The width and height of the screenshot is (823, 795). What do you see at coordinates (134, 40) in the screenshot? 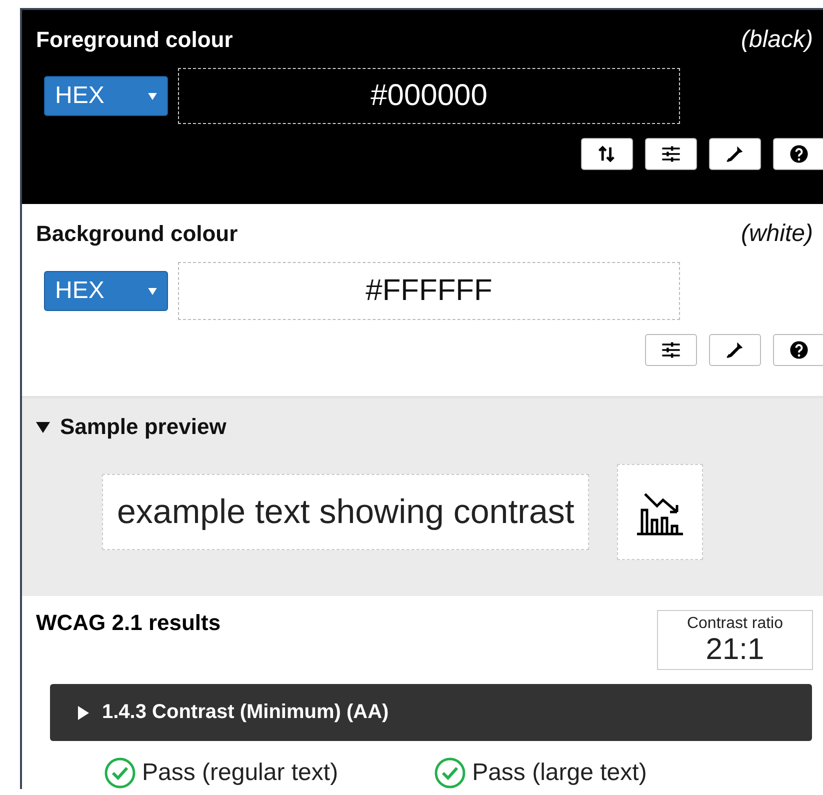
I see `section-title: Foreground colour` at bounding box center [134, 40].